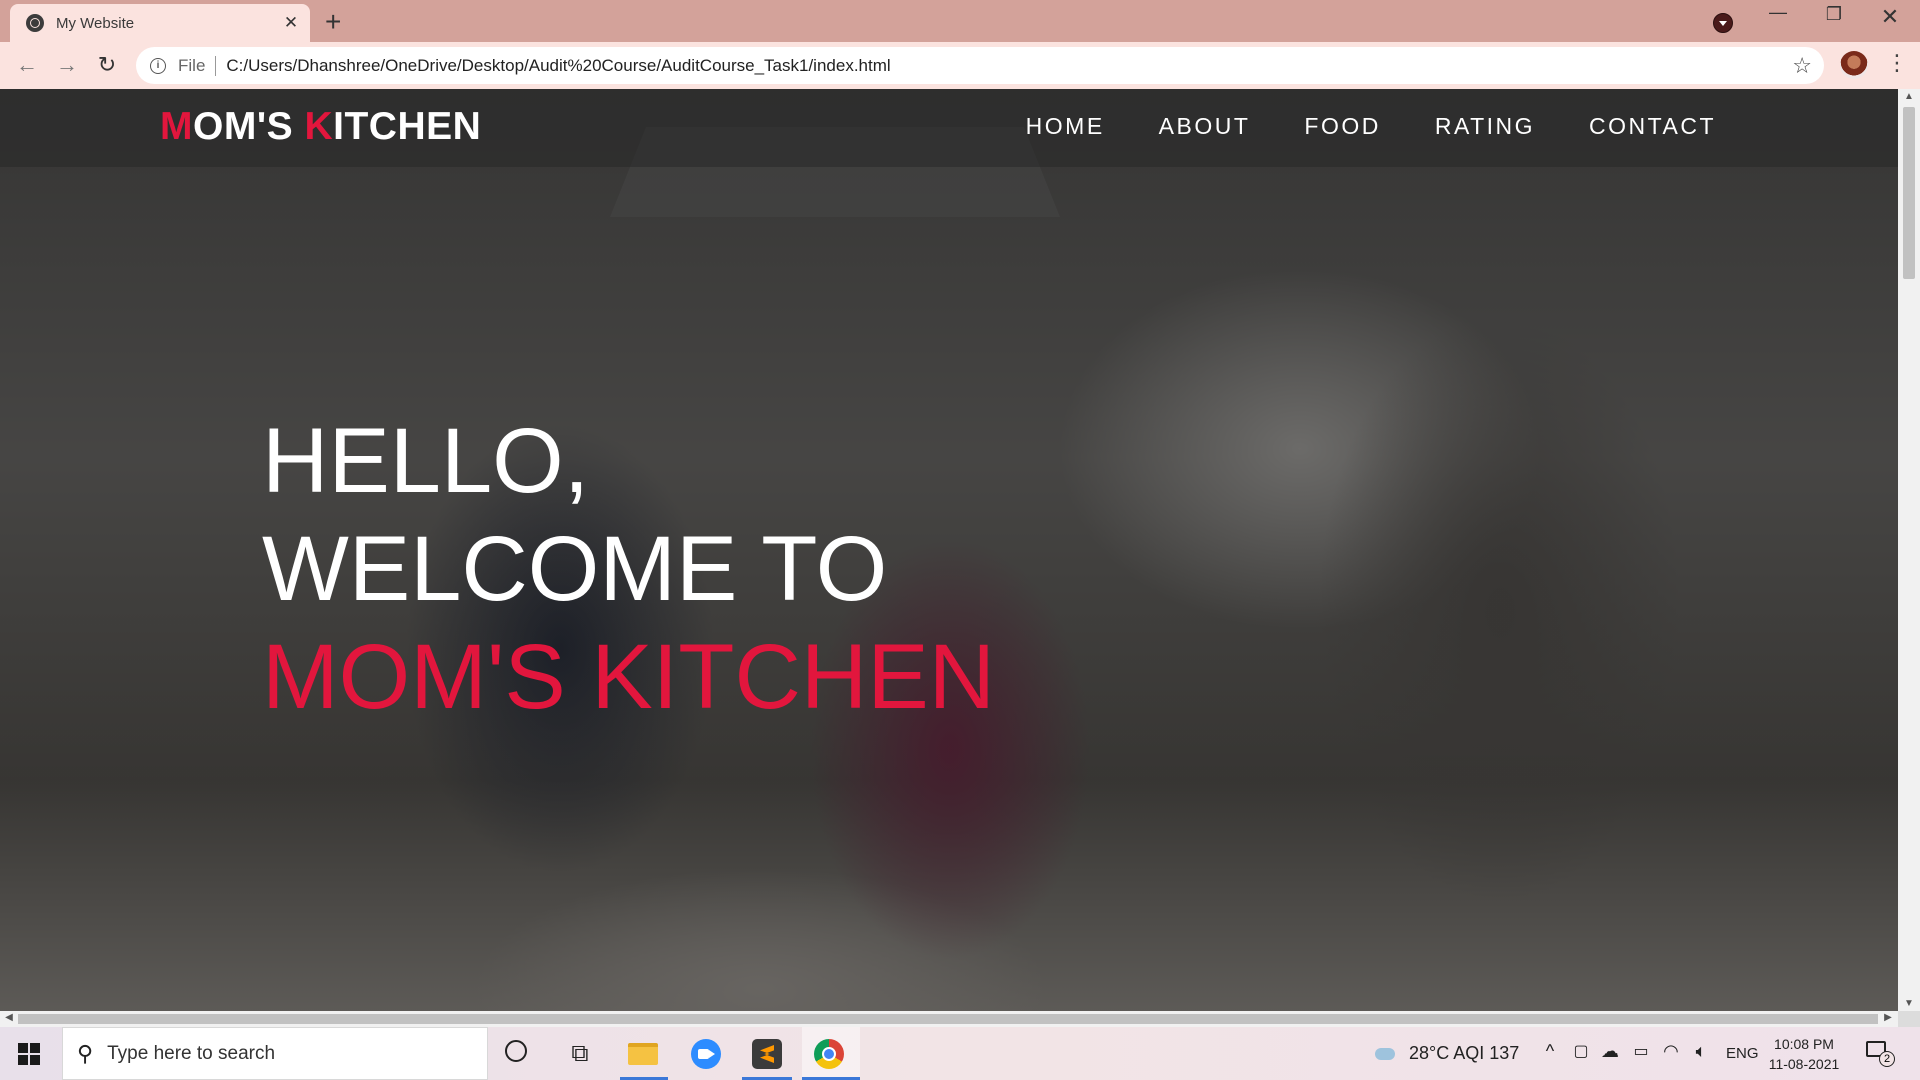  I want to click on nav-rating: RATING, so click(1485, 126).